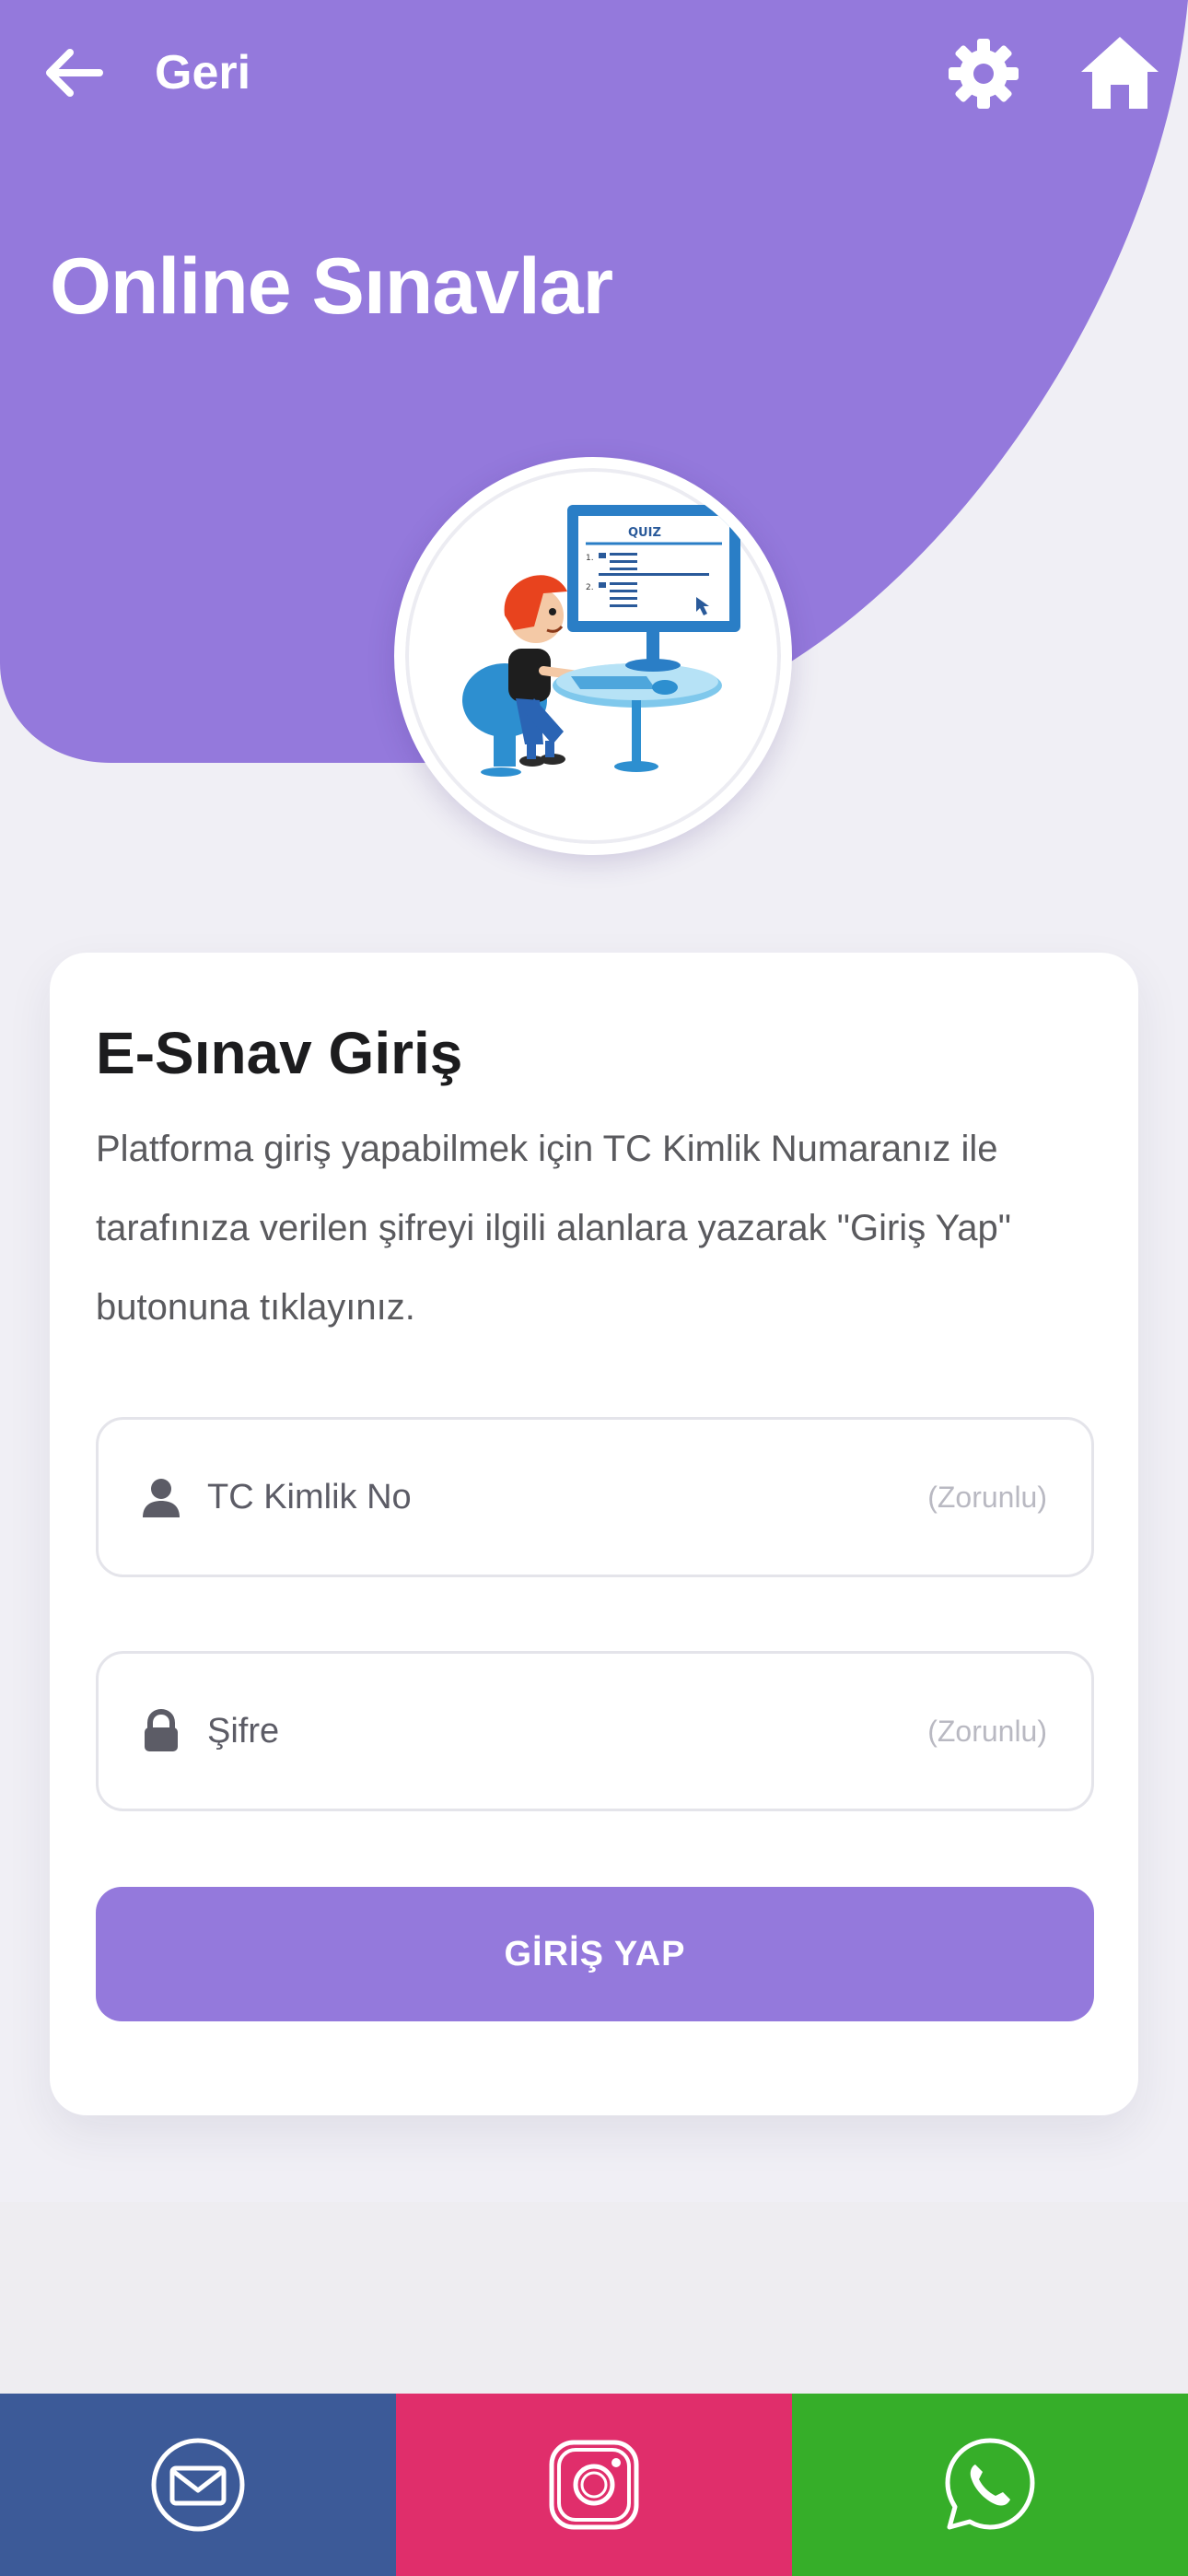 This screenshot has height=2576, width=1188. I want to click on login-button: GİRİŞ YAP, so click(595, 1954).